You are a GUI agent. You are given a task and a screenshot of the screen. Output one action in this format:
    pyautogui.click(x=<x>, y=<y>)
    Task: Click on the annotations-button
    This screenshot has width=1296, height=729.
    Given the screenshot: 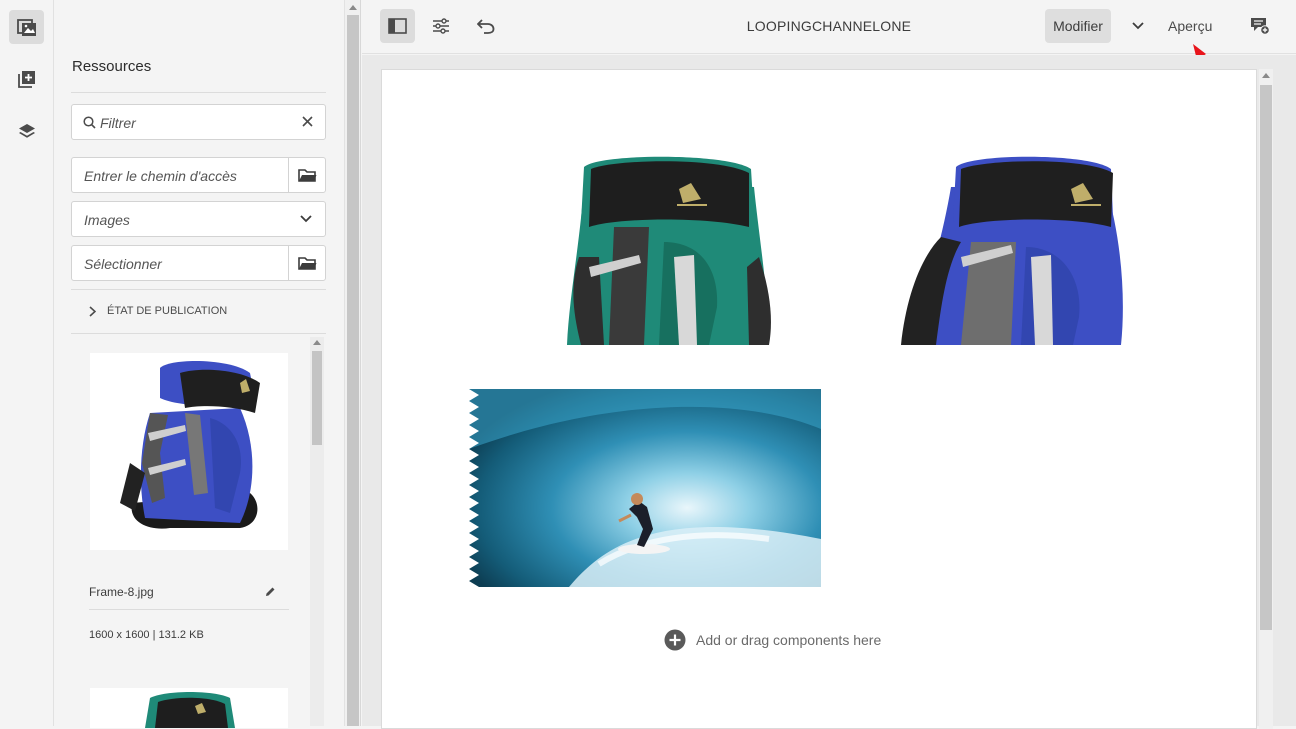 What is the action you would take?
    pyautogui.click(x=1259, y=26)
    